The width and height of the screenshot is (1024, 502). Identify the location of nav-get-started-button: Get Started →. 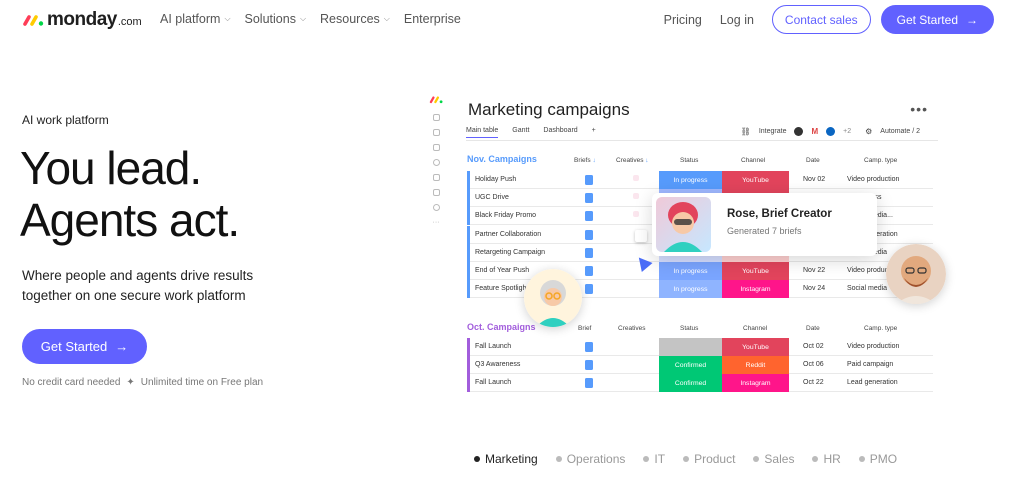
(937, 19).